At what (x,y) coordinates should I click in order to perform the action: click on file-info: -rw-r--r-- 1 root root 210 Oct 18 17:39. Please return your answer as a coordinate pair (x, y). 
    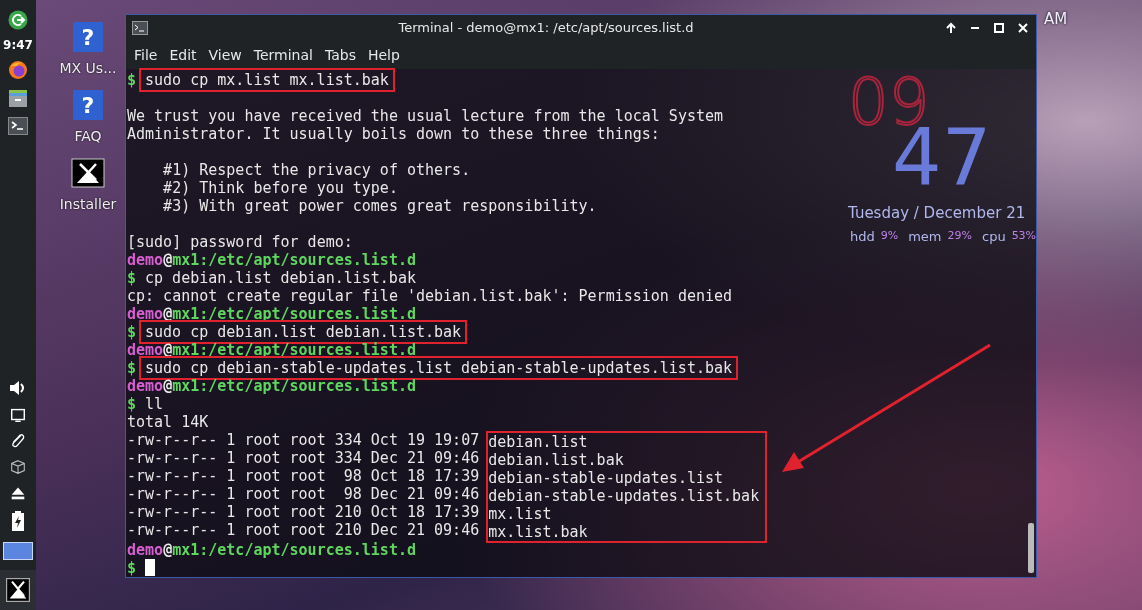
    Looking at the image, I should click on (304, 512).